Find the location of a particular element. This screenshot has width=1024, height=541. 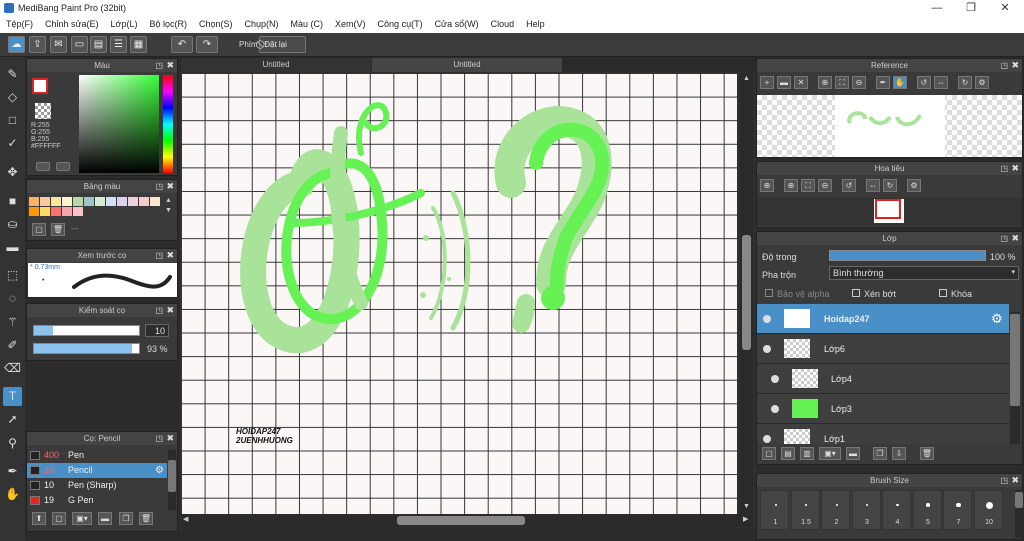

brush-folder-icon: ▬ is located at coordinates (105, 518).